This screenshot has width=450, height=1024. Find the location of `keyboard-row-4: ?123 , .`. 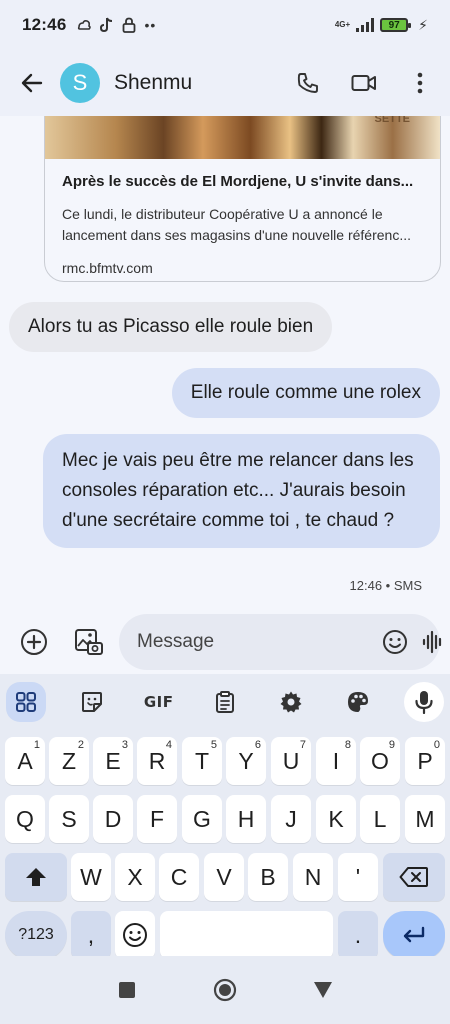

keyboard-row-4: ?123 , . is located at coordinates (225, 930).